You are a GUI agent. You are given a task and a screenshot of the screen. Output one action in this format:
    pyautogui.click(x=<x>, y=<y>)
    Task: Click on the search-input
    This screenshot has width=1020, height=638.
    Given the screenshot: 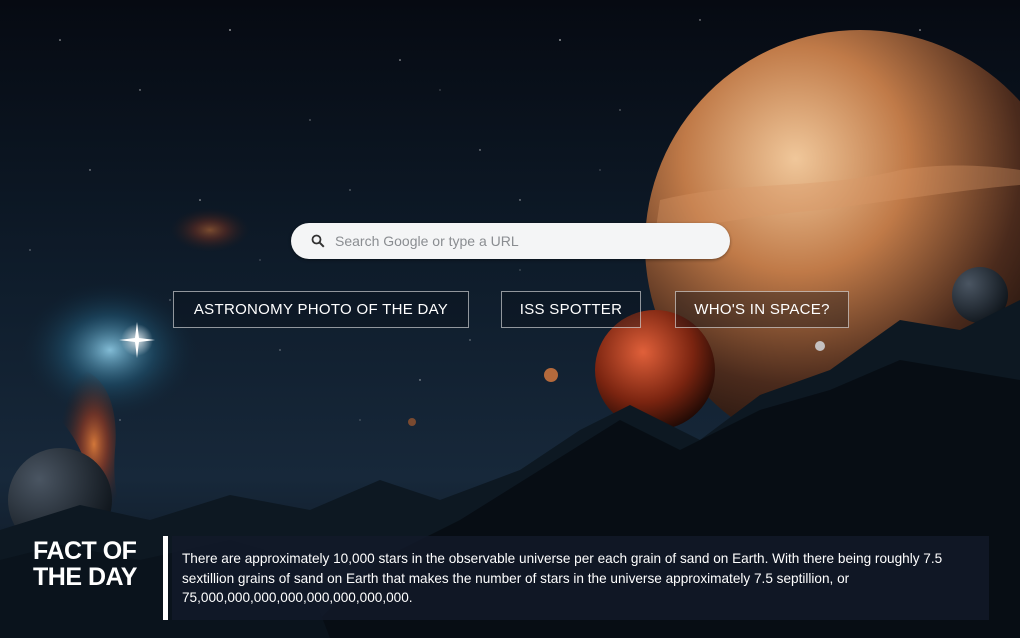 What is the action you would take?
    pyautogui.click(x=524, y=241)
    